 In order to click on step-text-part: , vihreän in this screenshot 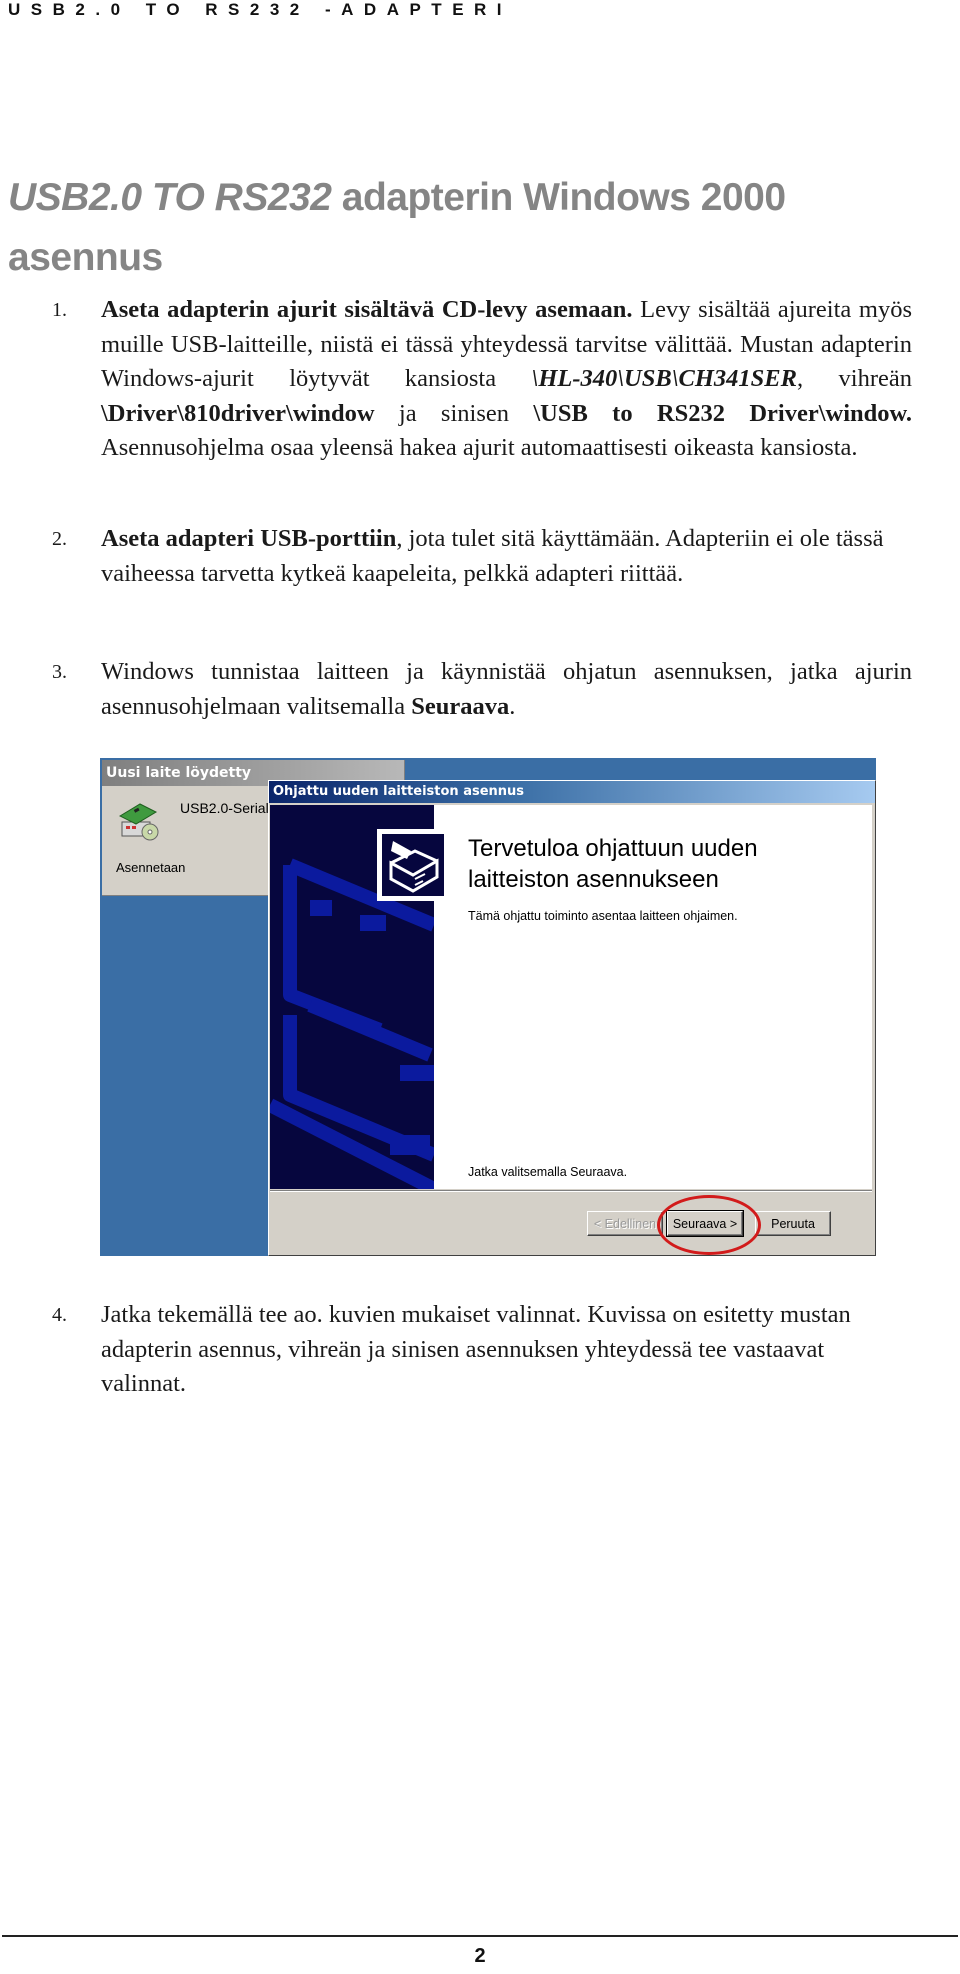, I will do `click(854, 378)`.